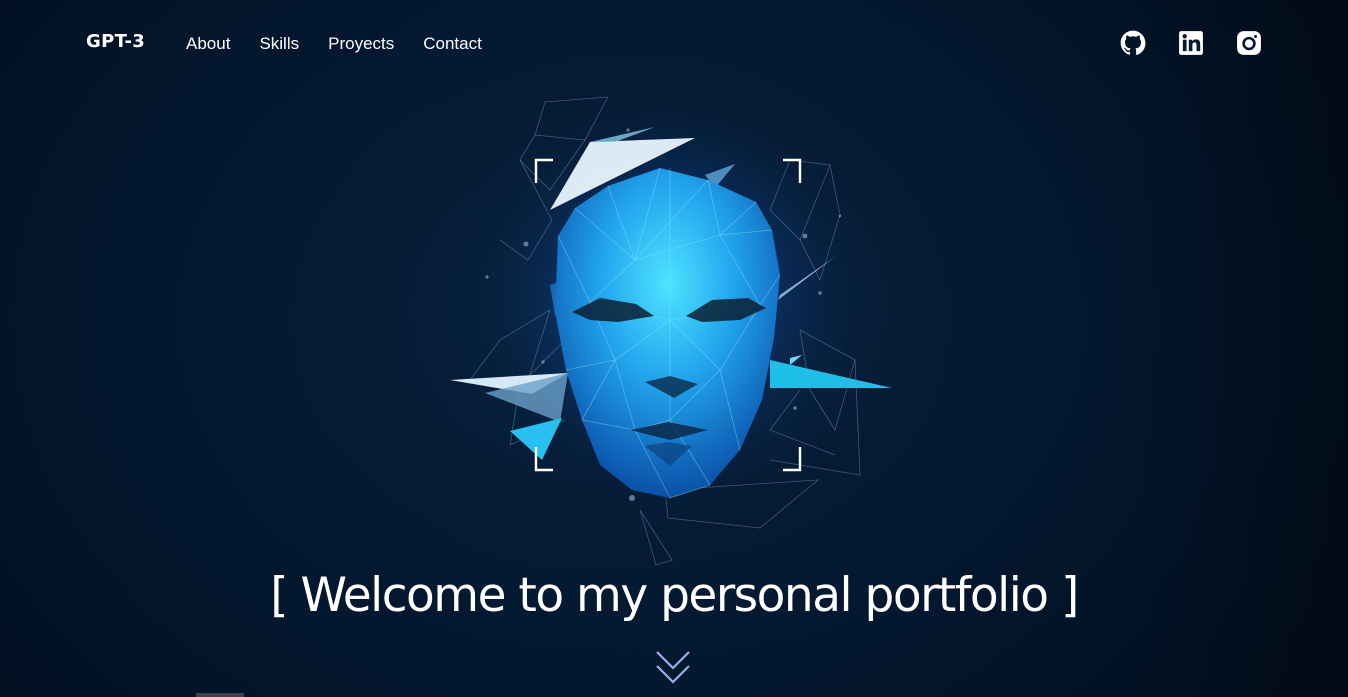 Image resolution: width=1348 pixels, height=697 pixels. Describe the element at coordinates (674, 595) in the screenshot. I see `hero-headline: [ Welcome to my personal portfolio ]` at that location.